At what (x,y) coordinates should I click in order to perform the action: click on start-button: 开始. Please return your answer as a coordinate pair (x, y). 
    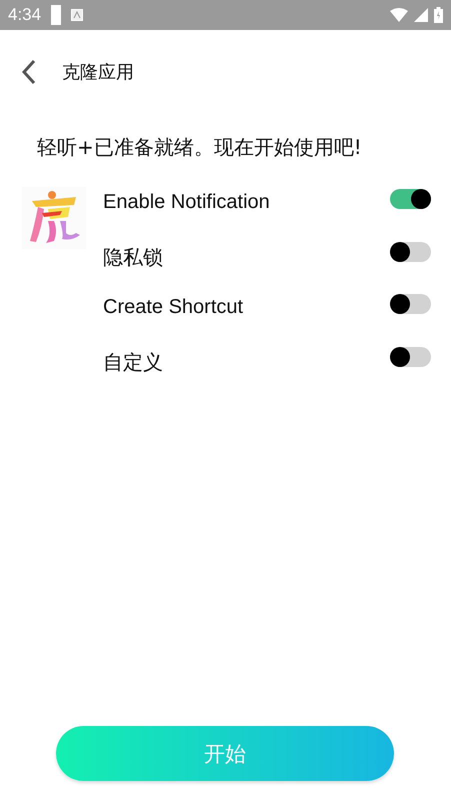
    Looking at the image, I should click on (225, 753).